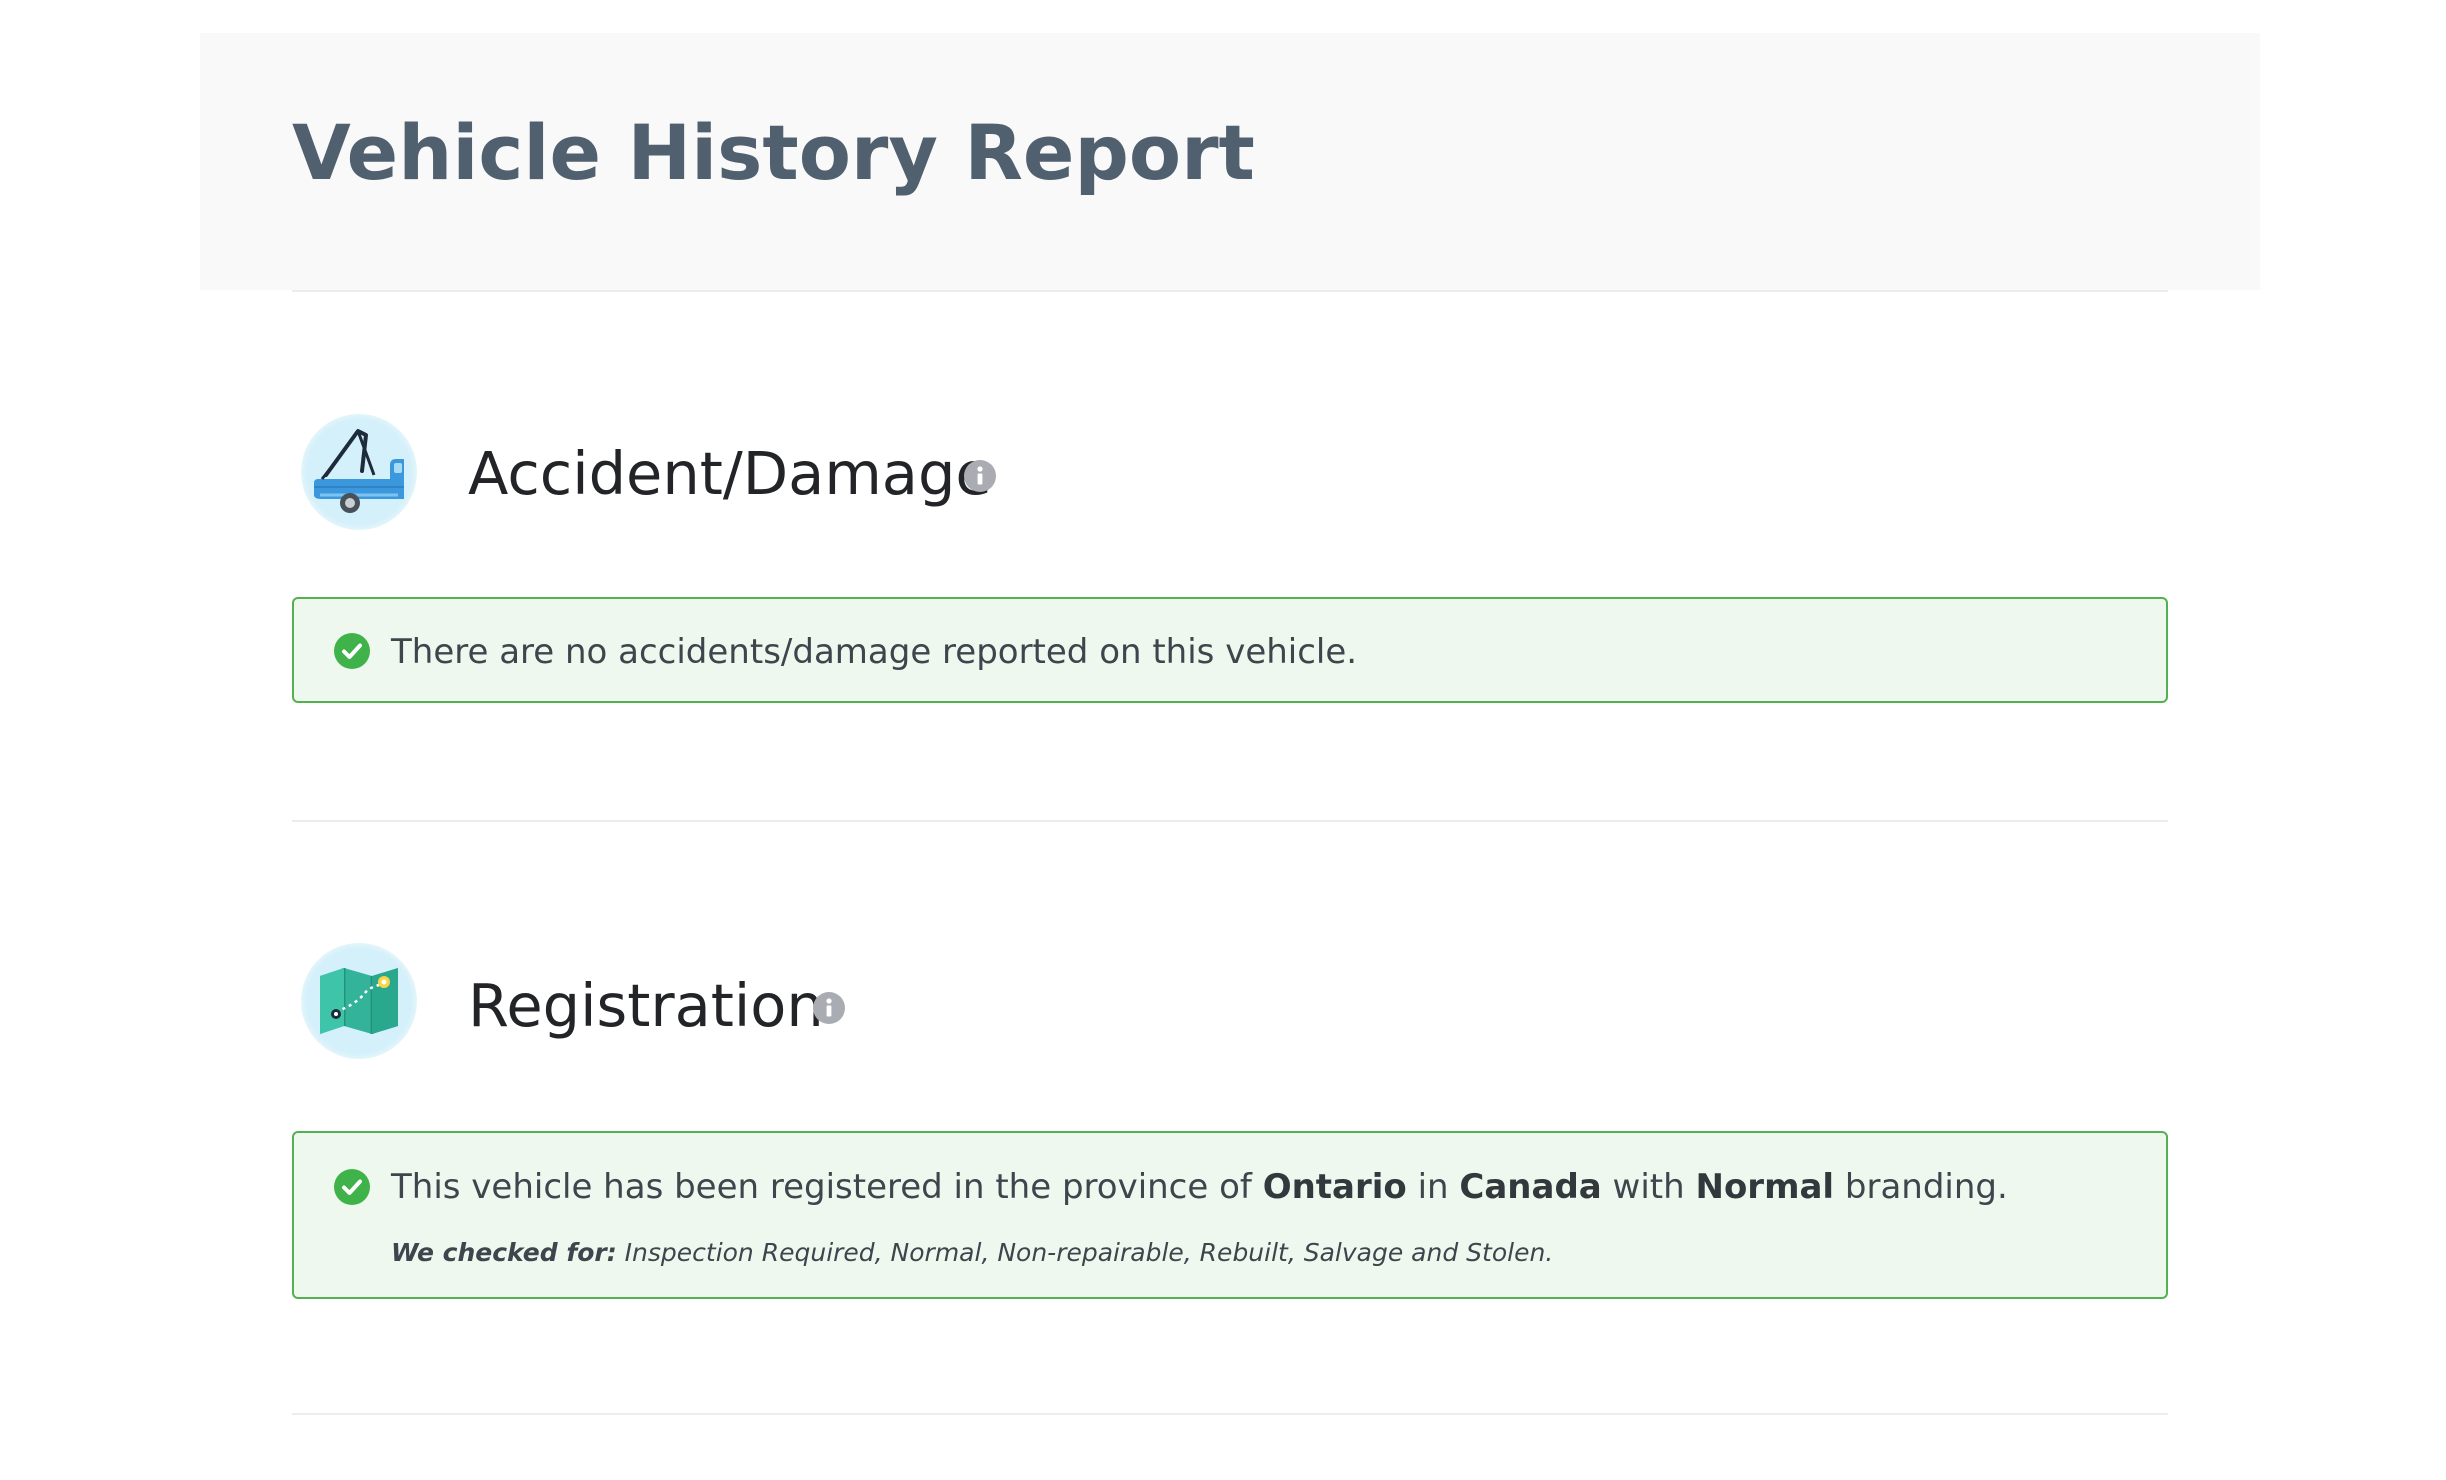 The image size is (2446, 1480). What do you see at coordinates (1433, 1187) in the screenshot?
I see `message-text: in` at bounding box center [1433, 1187].